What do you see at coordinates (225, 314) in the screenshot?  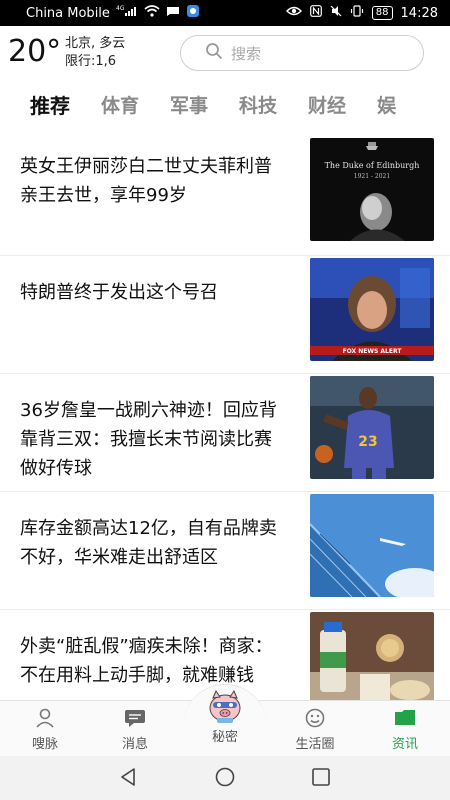 I see `news-item: 特朗普终于发出这个号召 FOX NEWS ALERT` at bounding box center [225, 314].